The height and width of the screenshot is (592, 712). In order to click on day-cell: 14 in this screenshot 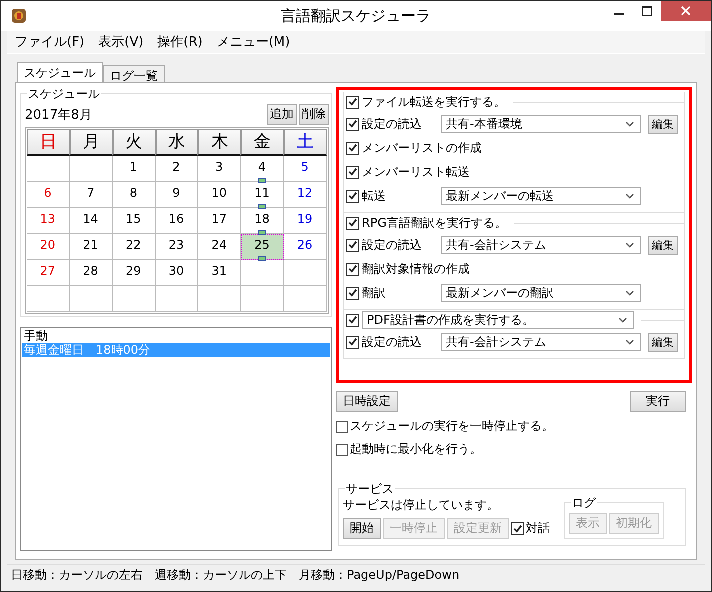, I will do `click(91, 221)`.